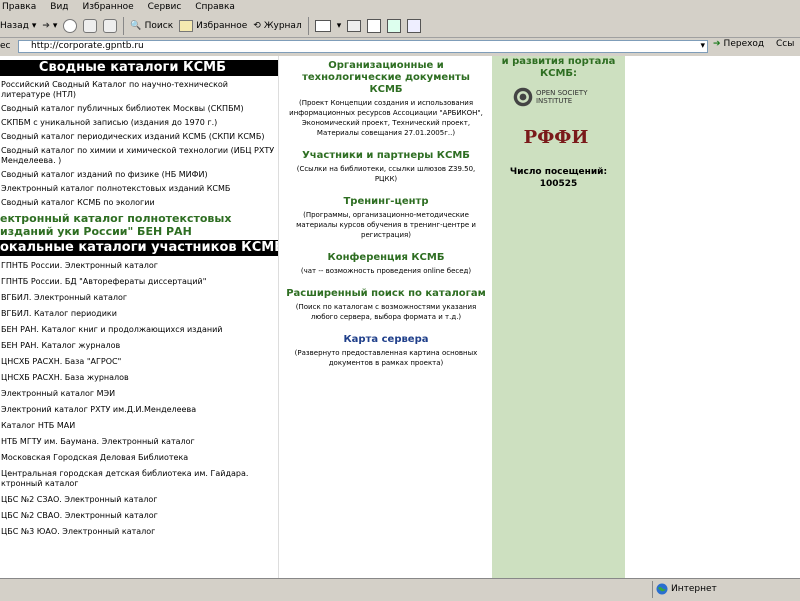  I want to click on forward-button: ➔ ▾, so click(49, 26).